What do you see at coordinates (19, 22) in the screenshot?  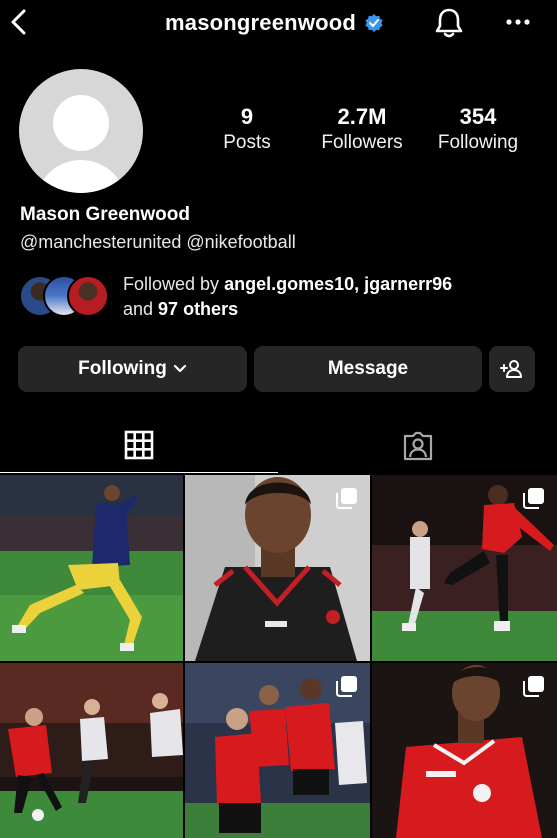 I see `back-arrow-icon` at bounding box center [19, 22].